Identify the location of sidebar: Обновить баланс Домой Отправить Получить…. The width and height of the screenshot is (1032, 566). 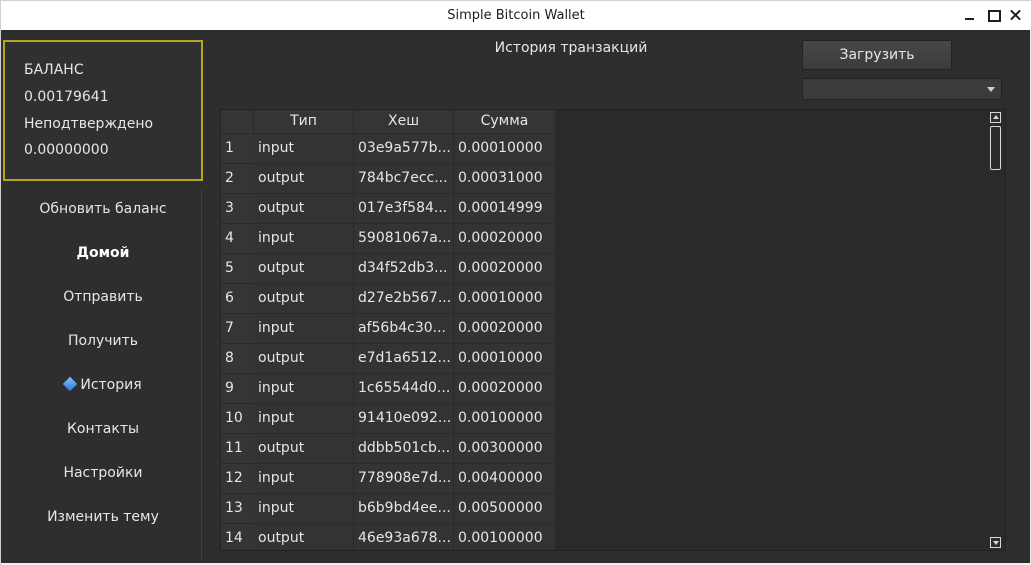
(103, 374).